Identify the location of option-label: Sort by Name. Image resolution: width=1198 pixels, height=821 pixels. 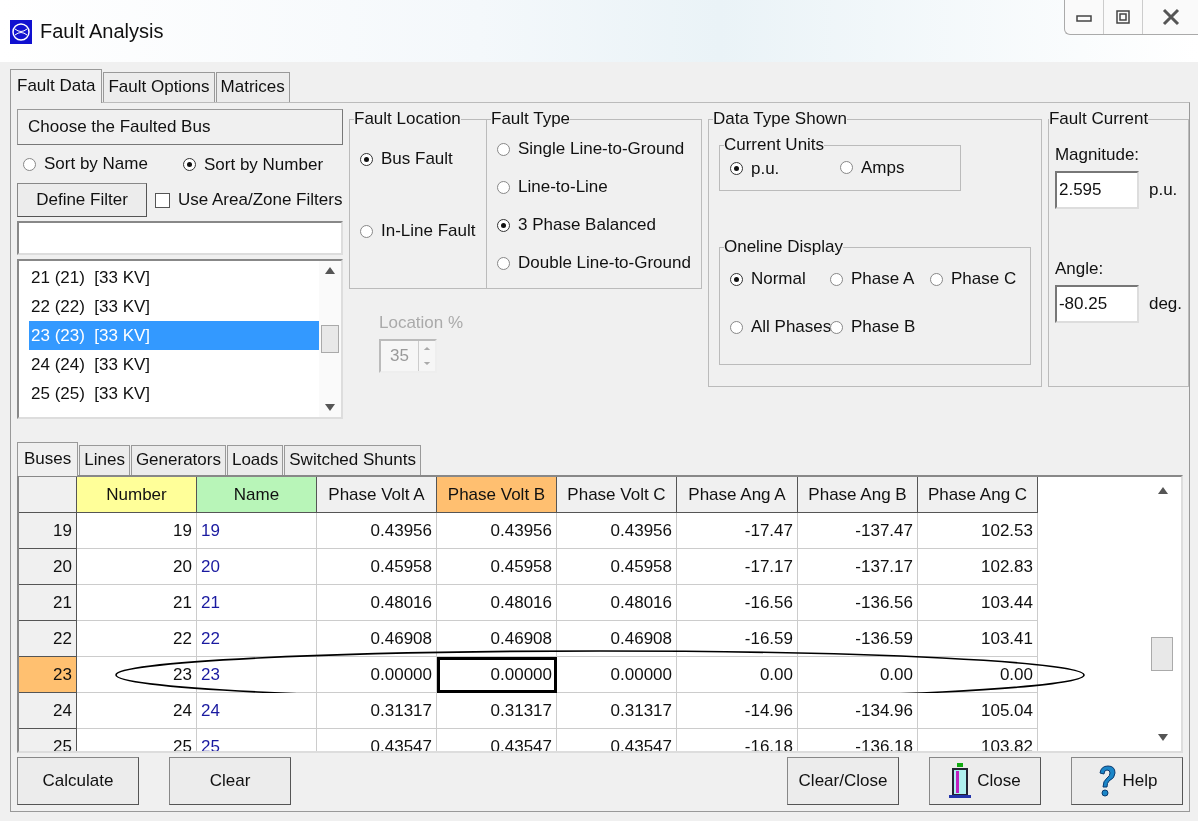
(96, 164).